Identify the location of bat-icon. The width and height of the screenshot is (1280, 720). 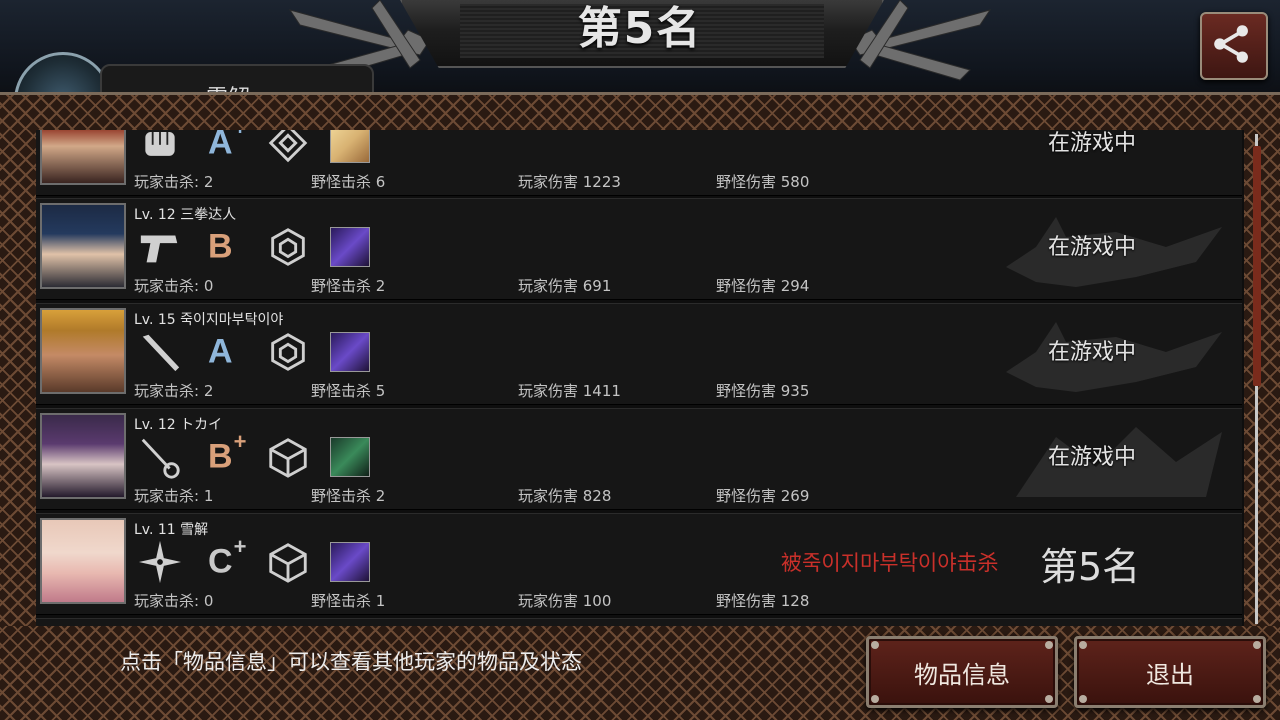
(160, 352).